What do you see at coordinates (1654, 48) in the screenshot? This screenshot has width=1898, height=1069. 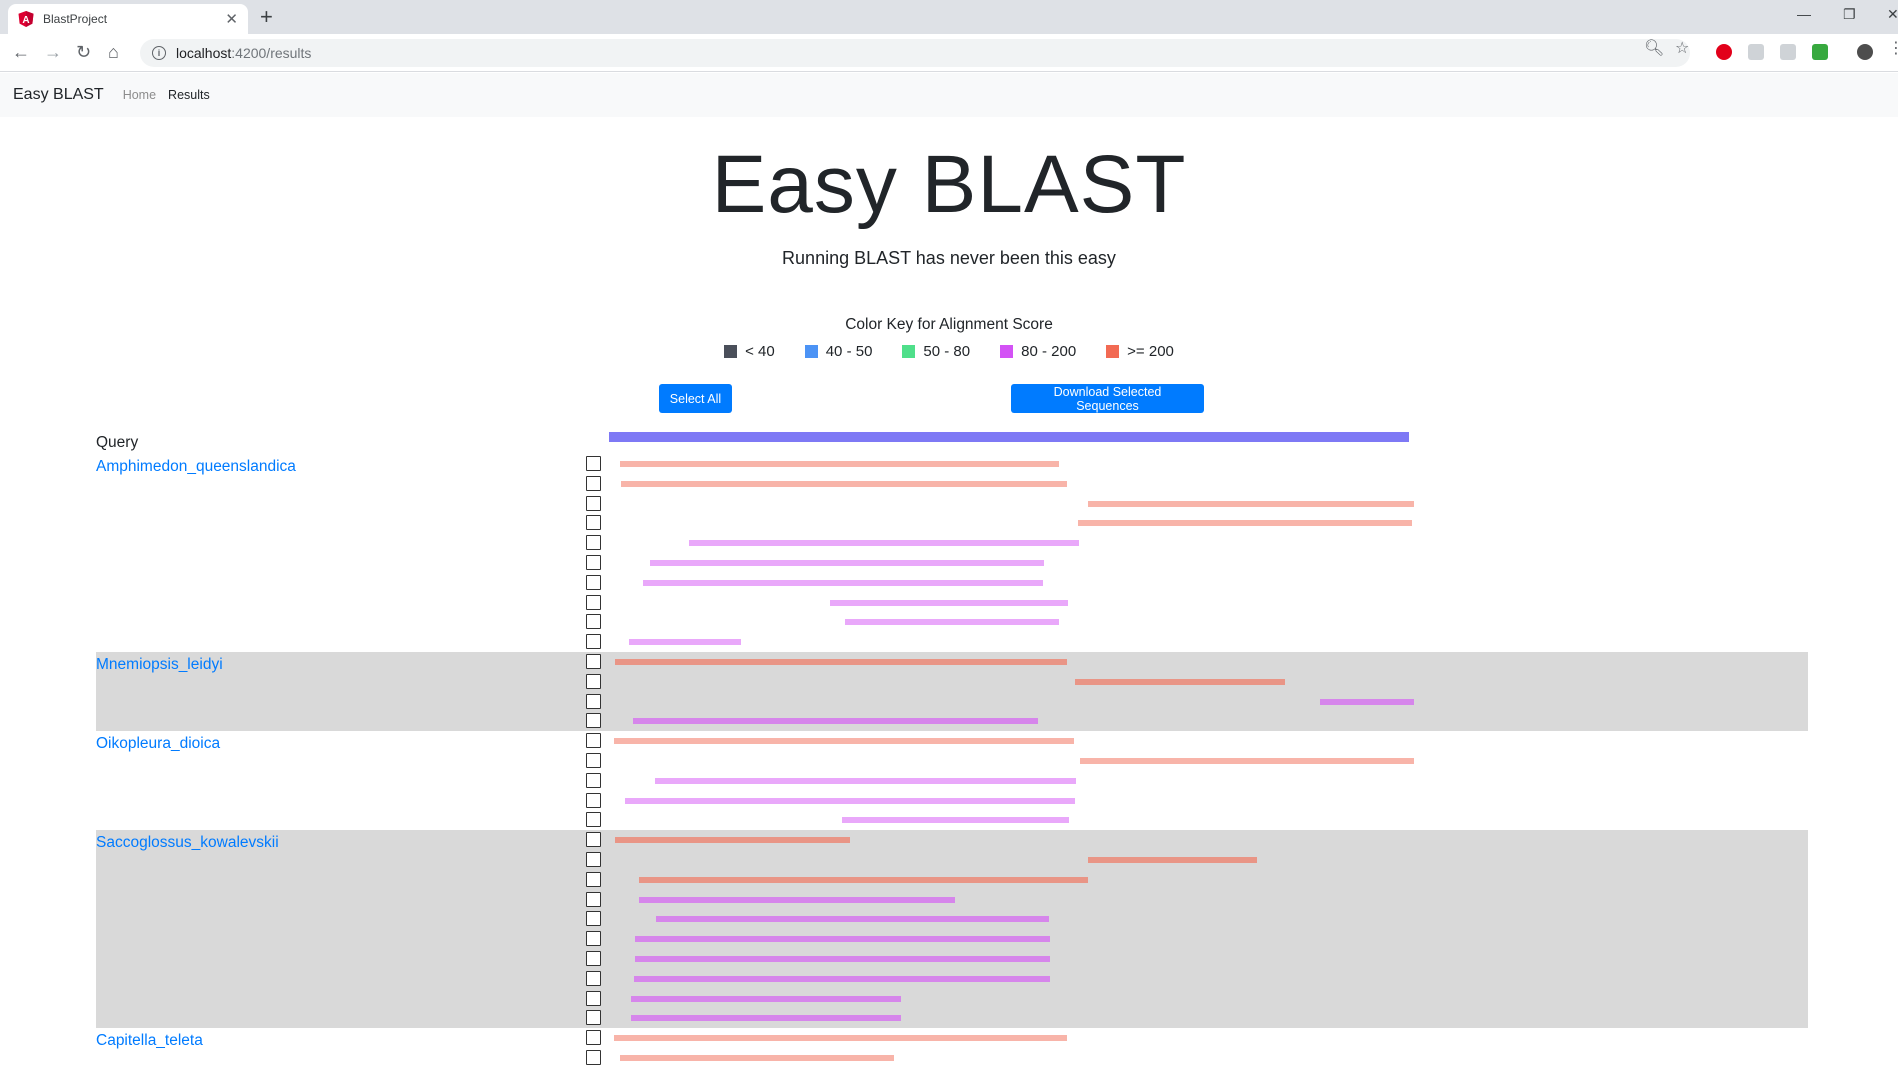 I see `zoom-icon: 🔍︎` at bounding box center [1654, 48].